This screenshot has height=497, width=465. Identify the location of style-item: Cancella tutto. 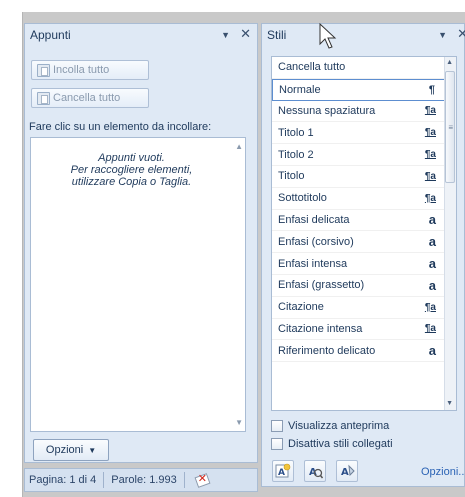
(364, 68).